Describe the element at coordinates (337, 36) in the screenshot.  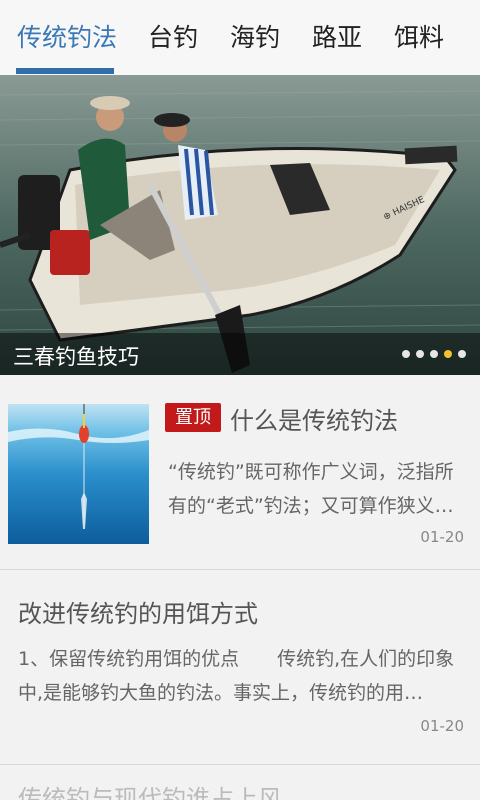
I see `tab-lure-fishing: 路亚` at that location.